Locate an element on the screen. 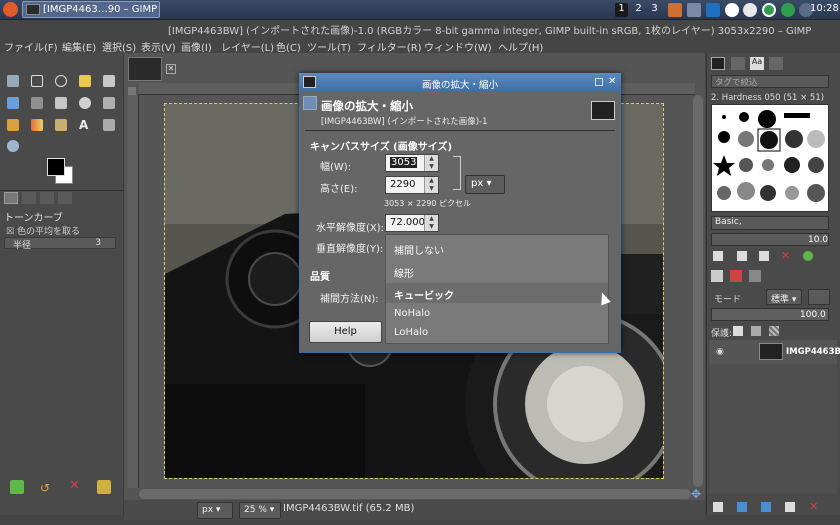 The height and width of the screenshot is (525, 840). dialog-close-icon: ✕ is located at coordinates (612, 81).